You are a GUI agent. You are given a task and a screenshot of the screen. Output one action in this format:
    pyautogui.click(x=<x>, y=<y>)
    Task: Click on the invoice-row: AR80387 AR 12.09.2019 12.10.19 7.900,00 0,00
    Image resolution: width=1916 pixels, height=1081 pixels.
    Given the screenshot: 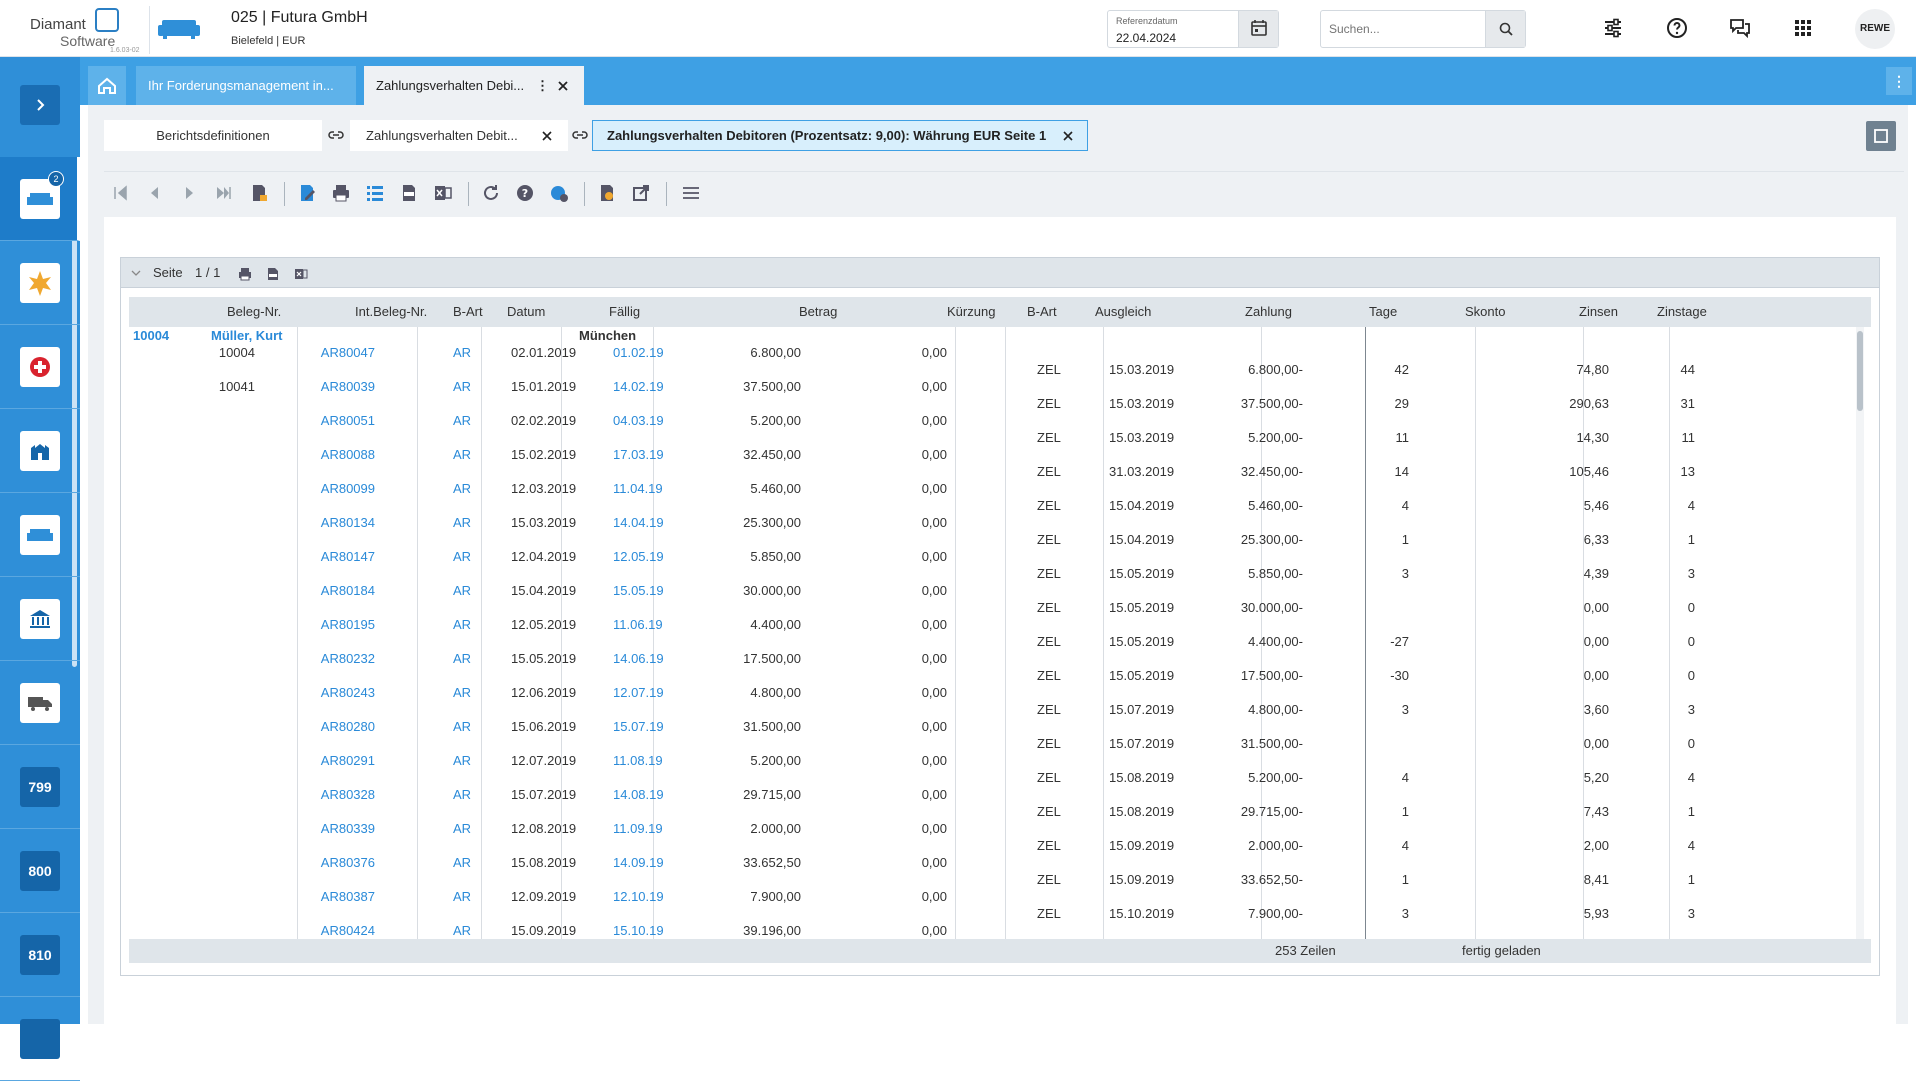 What is the action you would take?
    pyautogui.click(x=1000, y=896)
    